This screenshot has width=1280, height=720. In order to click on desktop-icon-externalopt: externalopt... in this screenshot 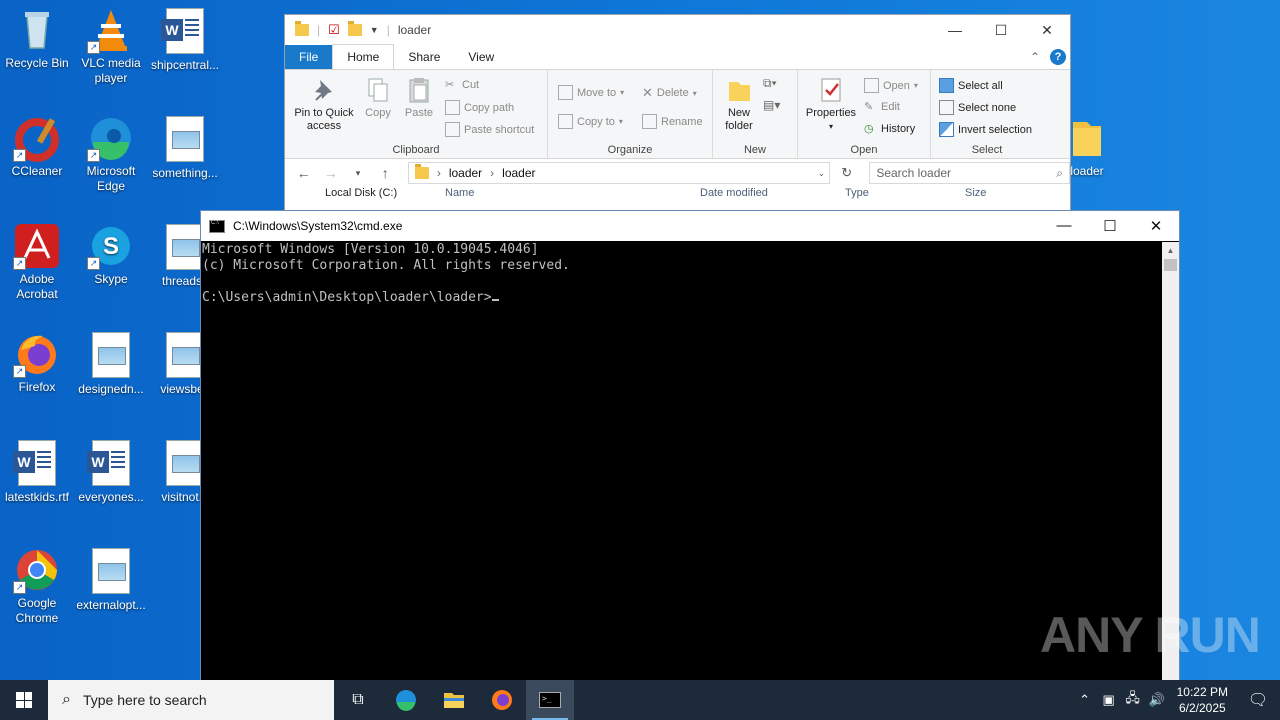, I will do `click(111, 579)`.